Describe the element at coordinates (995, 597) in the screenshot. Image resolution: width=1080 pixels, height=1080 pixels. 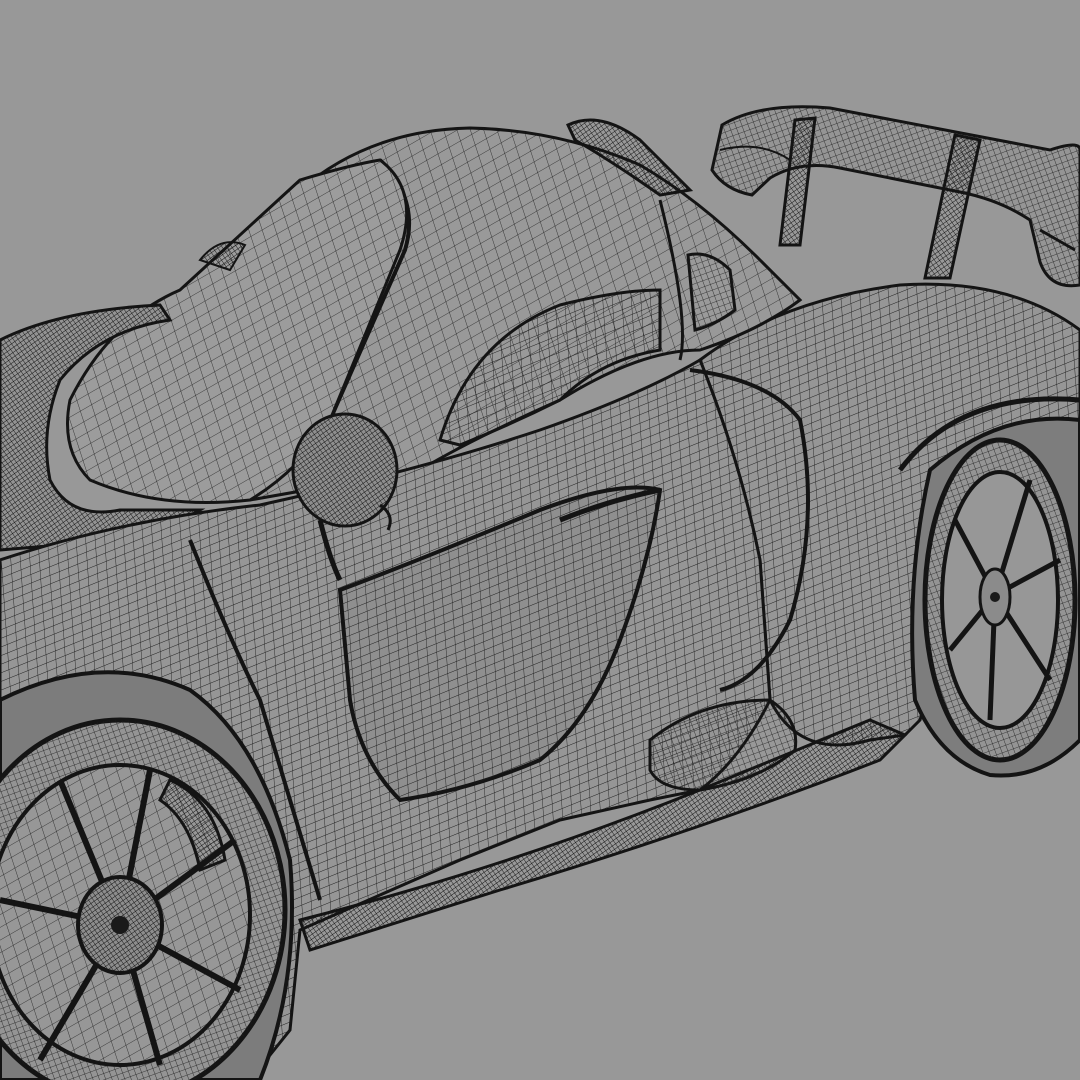
I see `rear-wheel` at that location.